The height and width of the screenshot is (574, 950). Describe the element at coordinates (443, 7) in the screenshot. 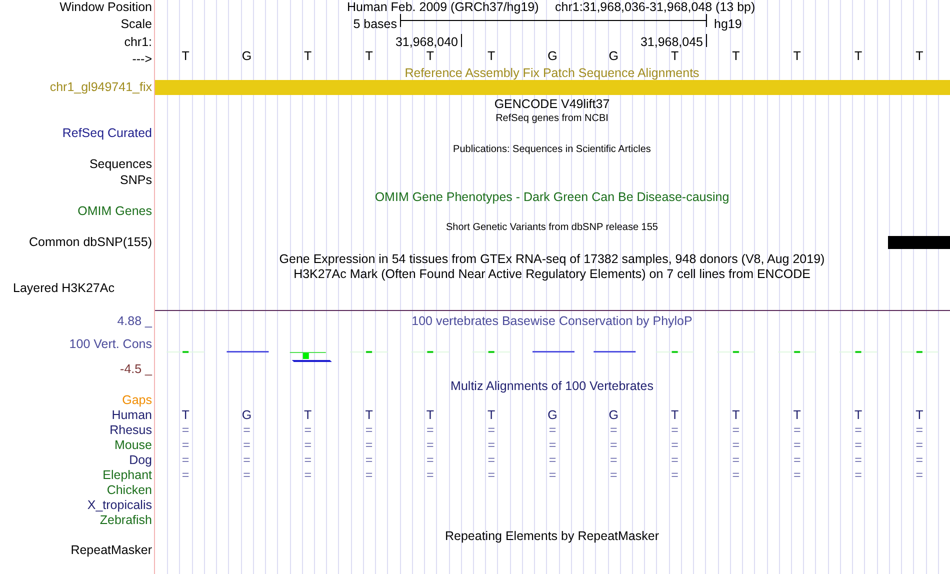

I see `genome-assembly: Human Feb. 2009 (GRCh37/hg19)` at that location.